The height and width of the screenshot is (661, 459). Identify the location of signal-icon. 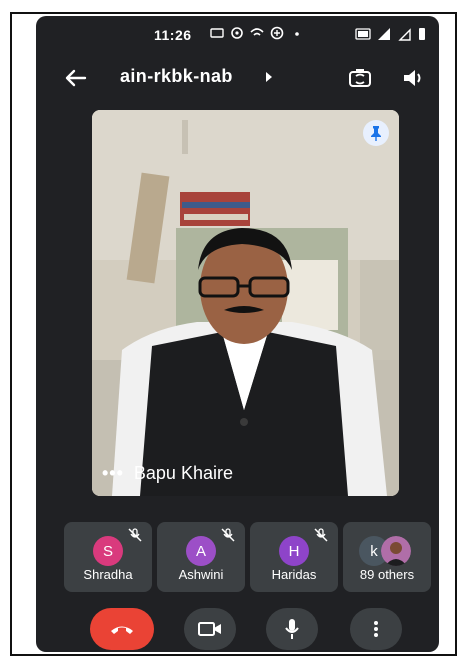
(384, 34).